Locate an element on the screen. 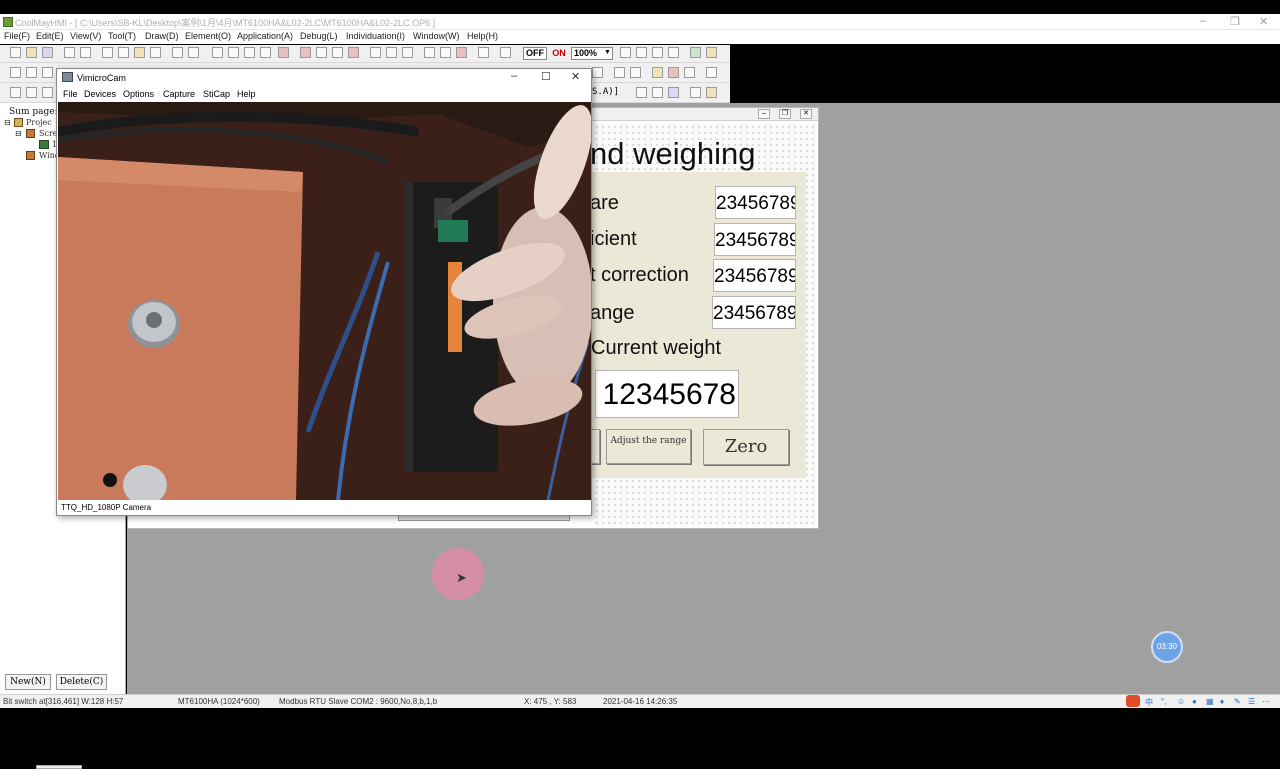 The image size is (1280, 769). camera-menu-options: Options is located at coordinates (138, 94).